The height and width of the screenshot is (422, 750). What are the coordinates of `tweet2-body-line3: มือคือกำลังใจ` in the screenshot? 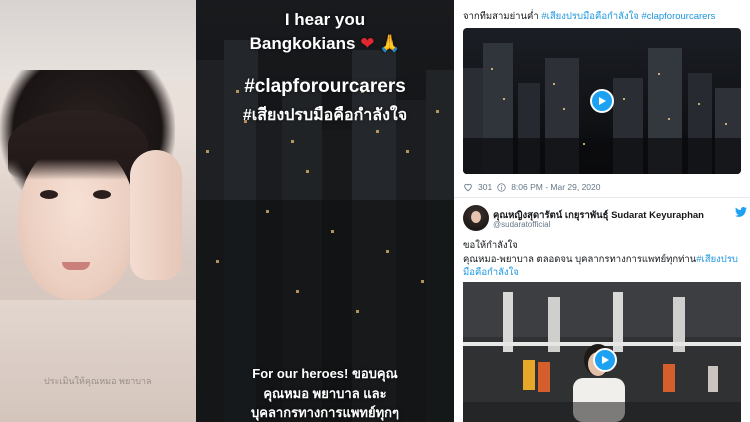 It's located at (491, 272).